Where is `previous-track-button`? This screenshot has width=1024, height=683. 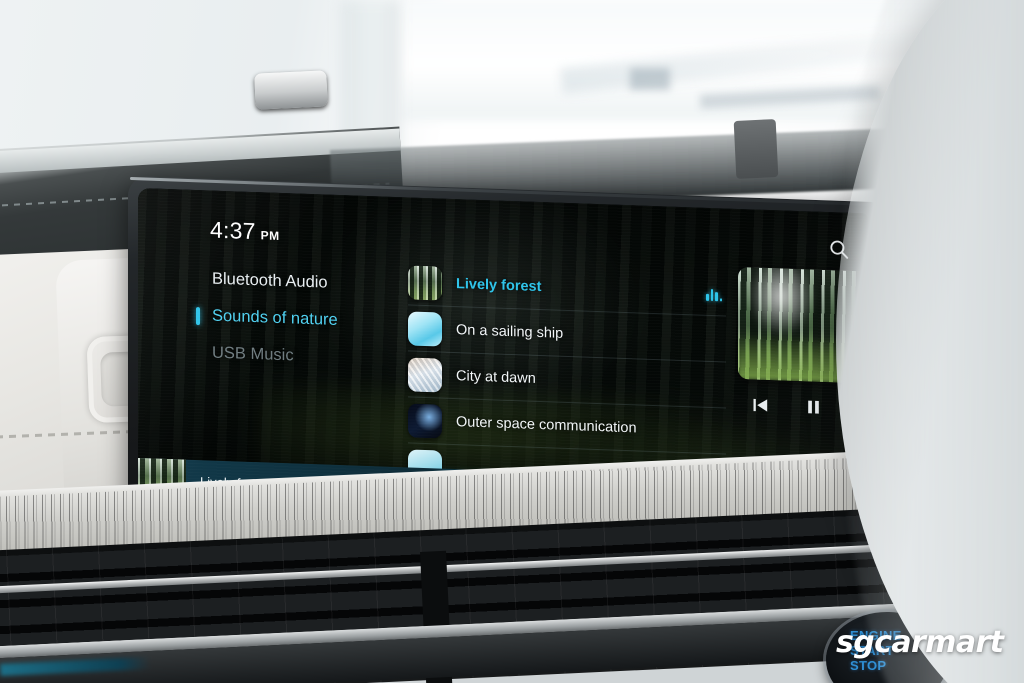 previous-track-button is located at coordinates (760, 407).